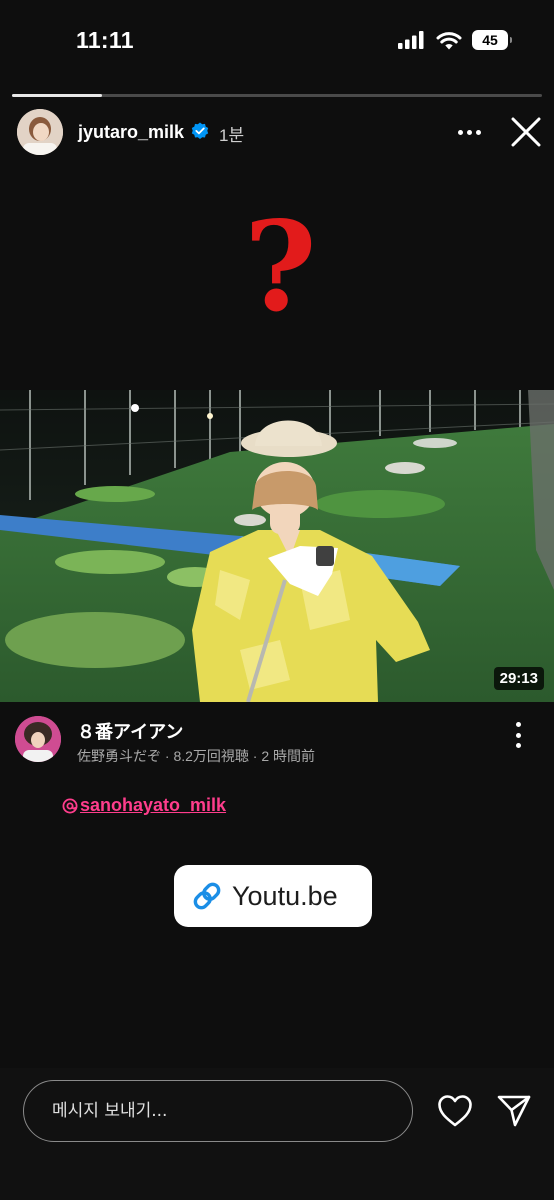 This screenshot has width=554, height=1200. I want to click on avatar, so click(40, 132).